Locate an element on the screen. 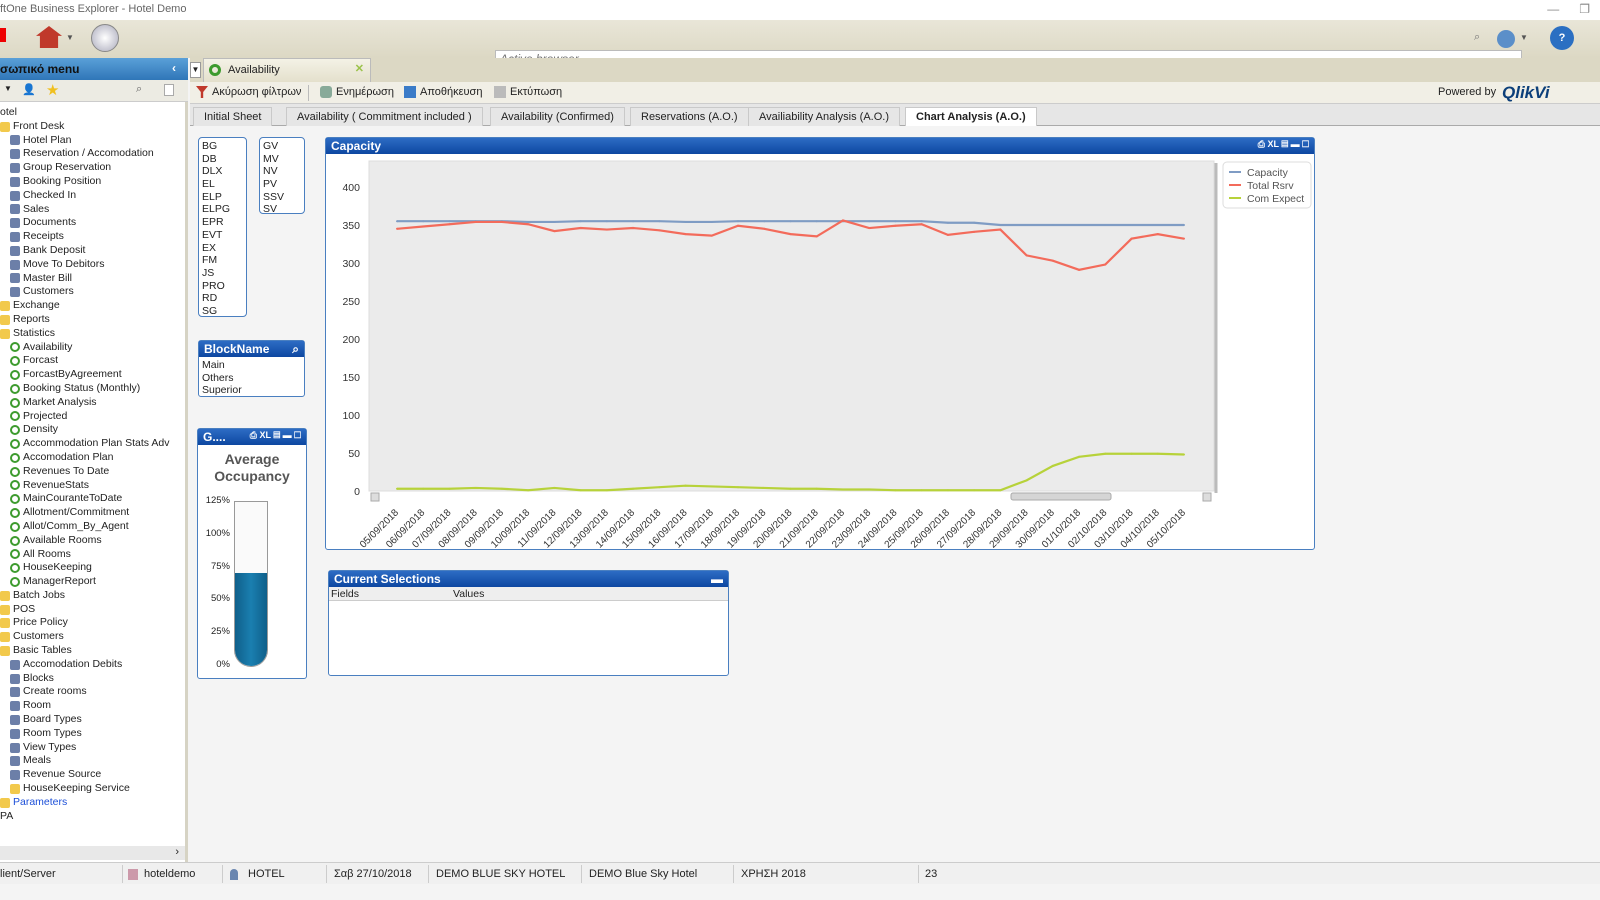  sidebar-item: POS is located at coordinates (92, 610).